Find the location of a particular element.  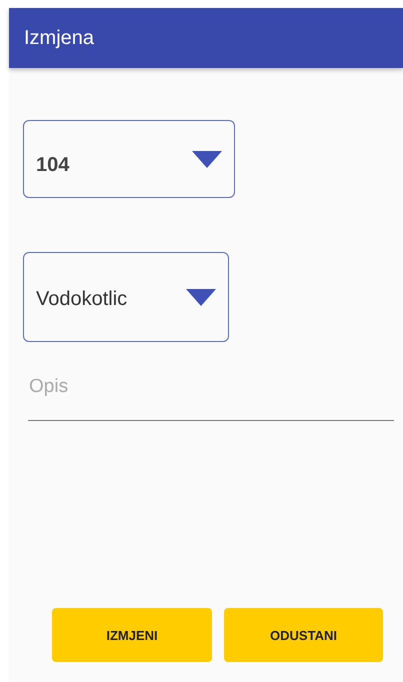

input-field: Opis is located at coordinates (211, 394).